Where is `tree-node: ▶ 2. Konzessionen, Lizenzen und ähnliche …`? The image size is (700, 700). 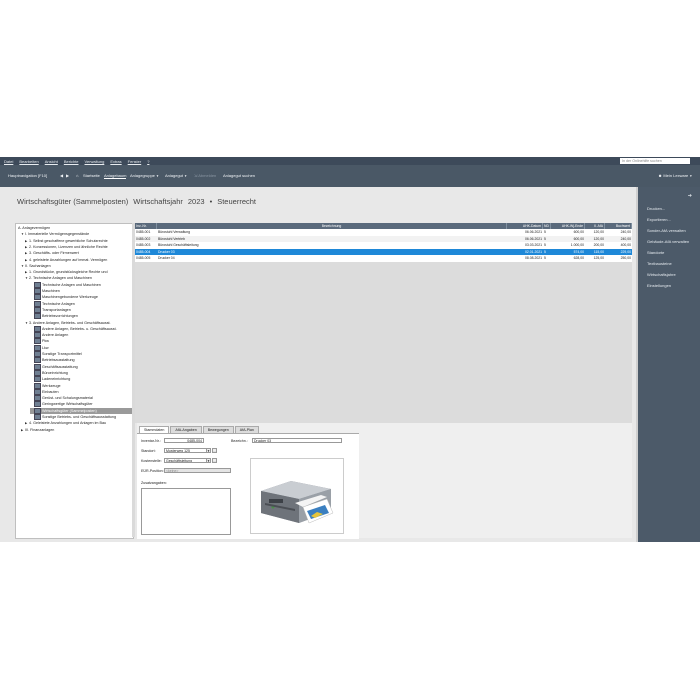
tree-node: ▶ 2. Konzessionen, Lizenzen und ähnliche … is located at coordinates (79, 247).